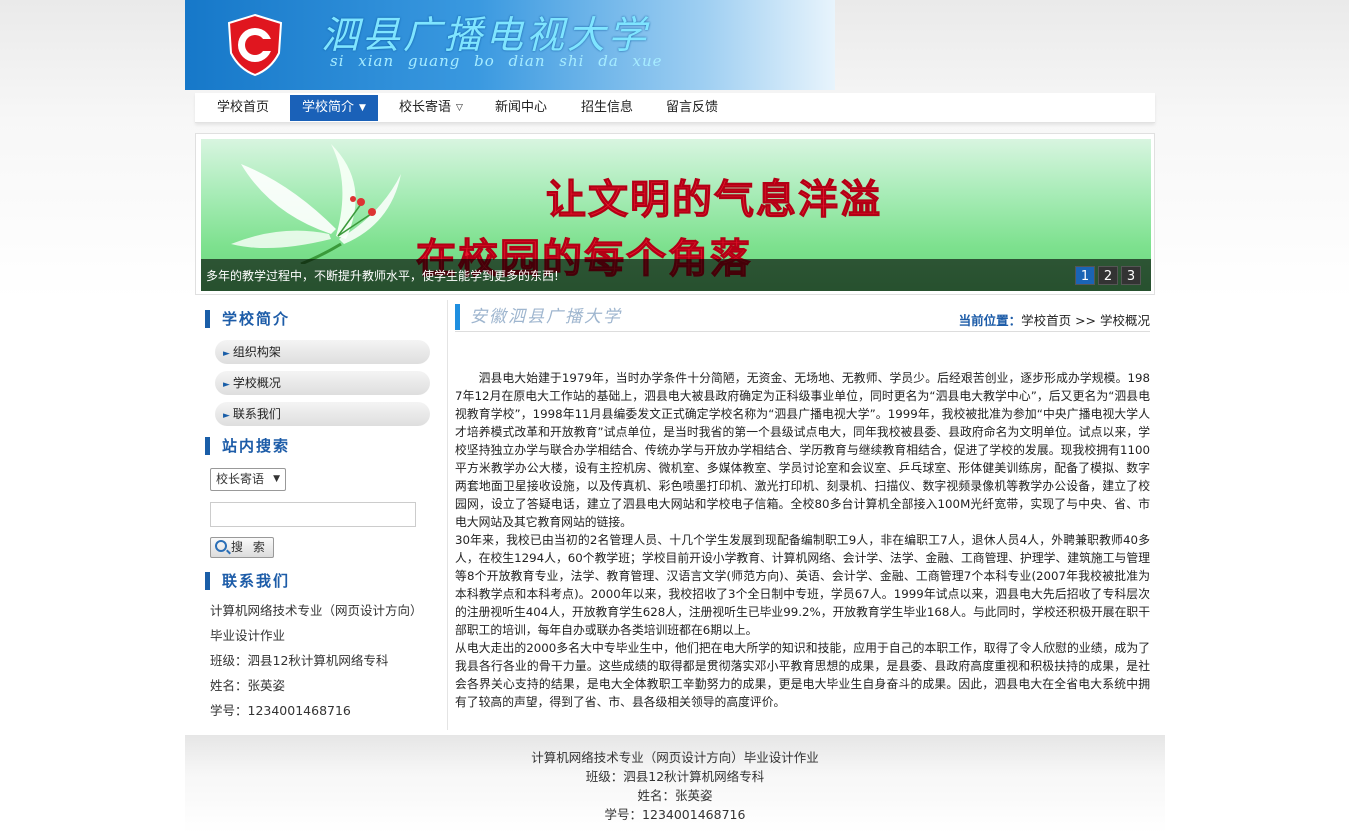  I want to click on breadcrumb-label: 当前位置：, so click(990, 320).